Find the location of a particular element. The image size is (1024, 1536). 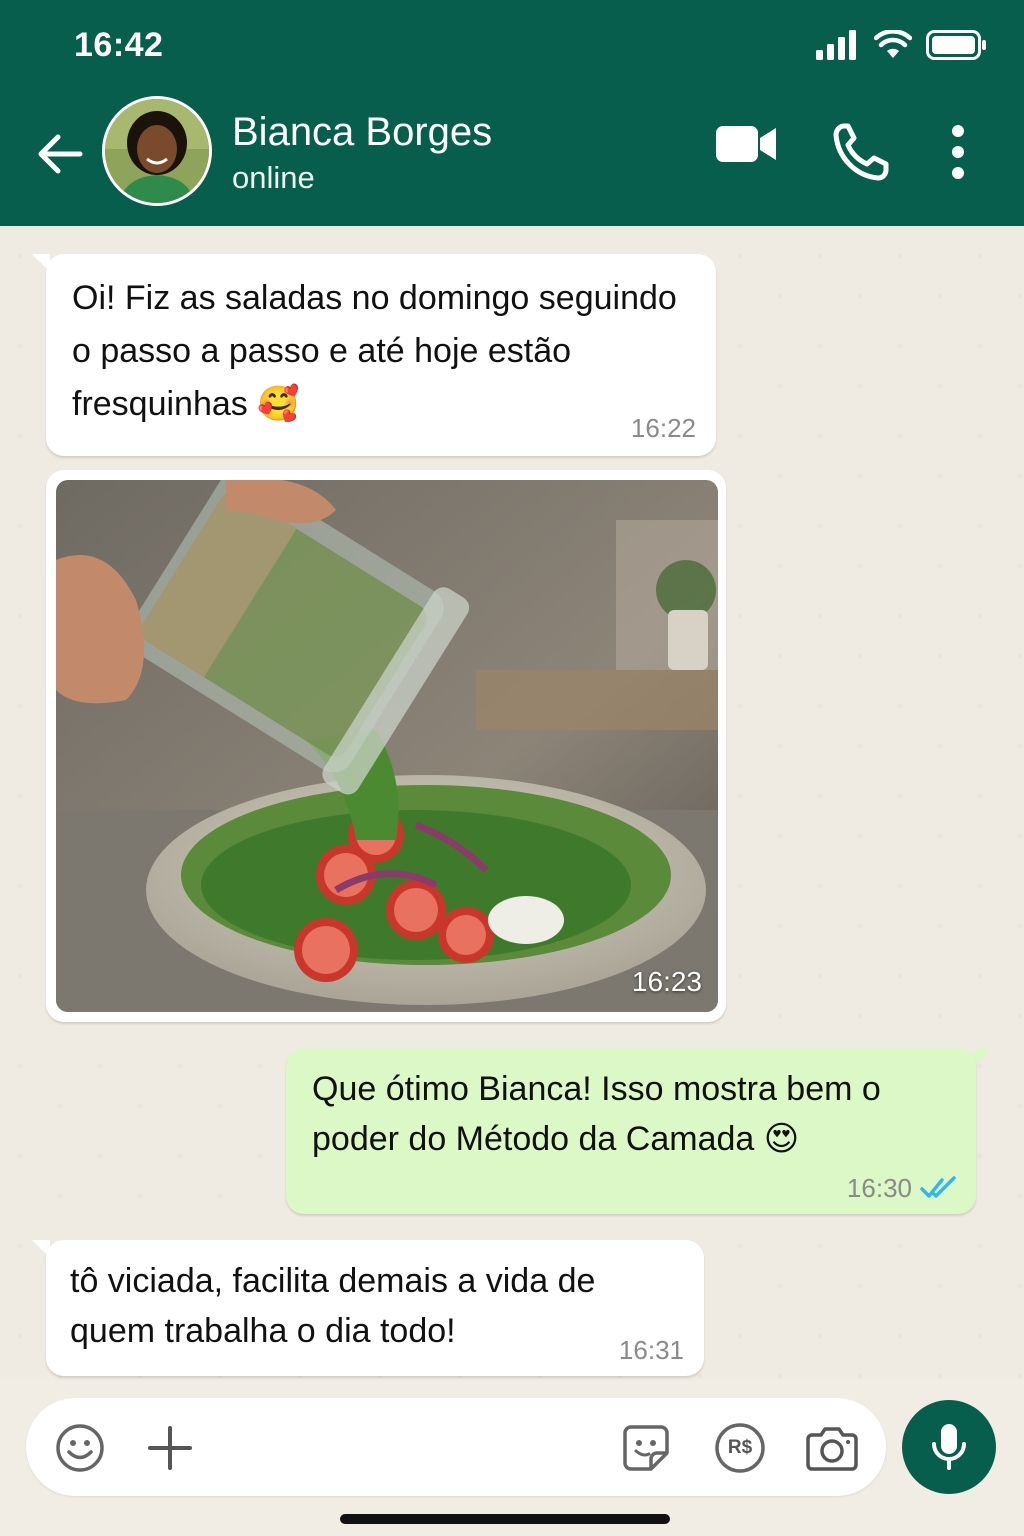

battery-icon is located at coordinates (956, 45).